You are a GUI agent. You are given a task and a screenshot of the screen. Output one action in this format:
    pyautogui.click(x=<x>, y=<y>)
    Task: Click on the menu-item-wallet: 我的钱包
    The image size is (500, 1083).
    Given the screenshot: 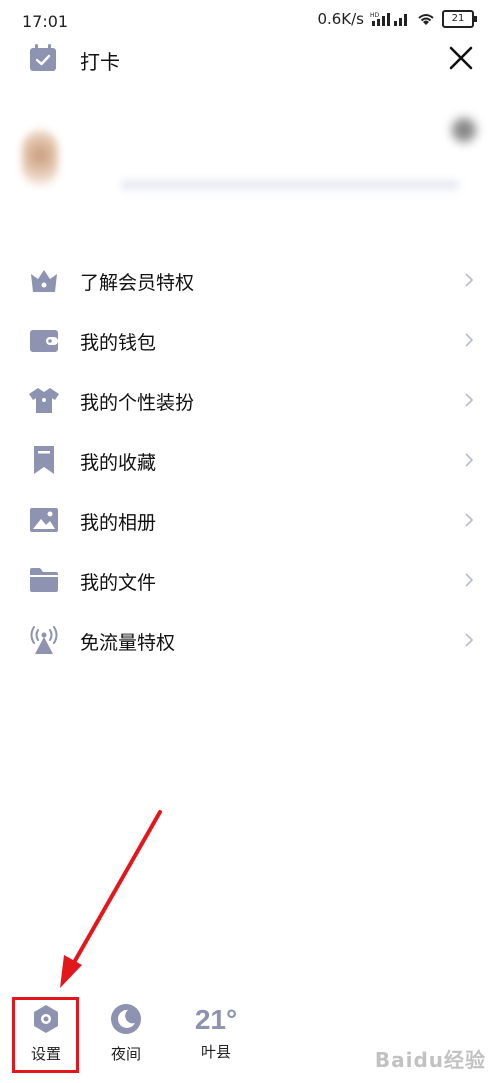 What is the action you would take?
    pyautogui.click(x=250, y=340)
    